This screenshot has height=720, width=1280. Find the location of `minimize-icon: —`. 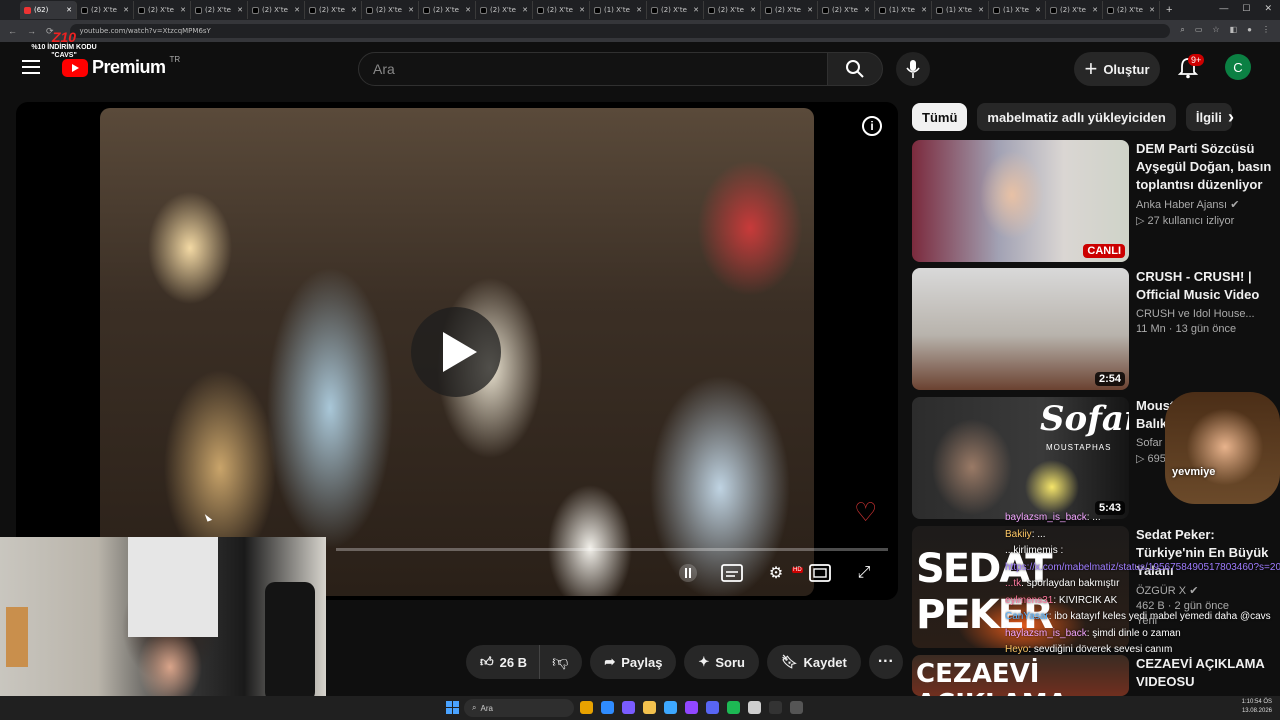

minimize-icon: — is located at coordinates (1223, 8).